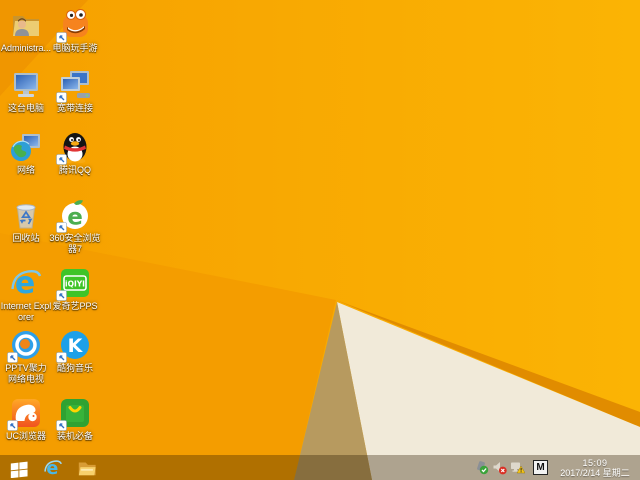  What do you see at coordinates (481, 467) in the screenshot?
I see `safely-remove-hardware-icon` at bounding box center [481, 467].